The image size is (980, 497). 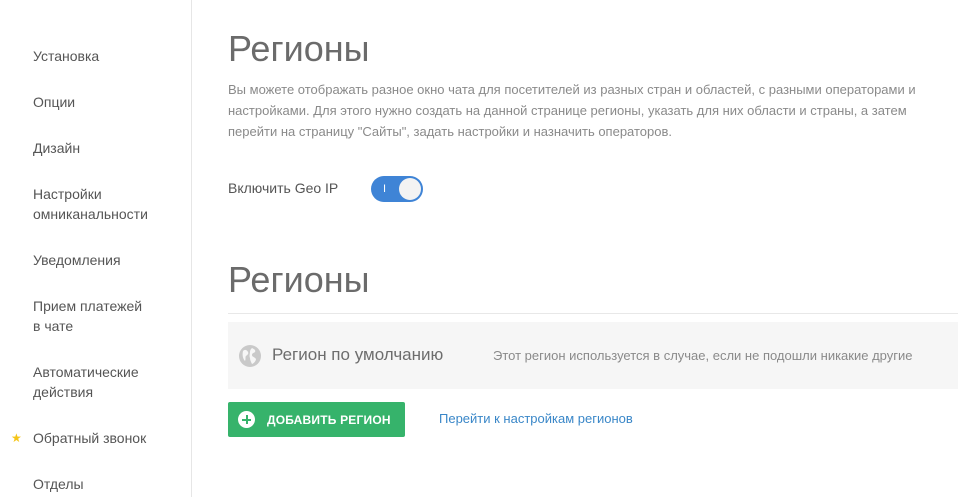 What do you see at coordinates (108, 484) in the screenshot?
I see `sidebar-item-departments: Отделы` at bounding box center [108, 484].